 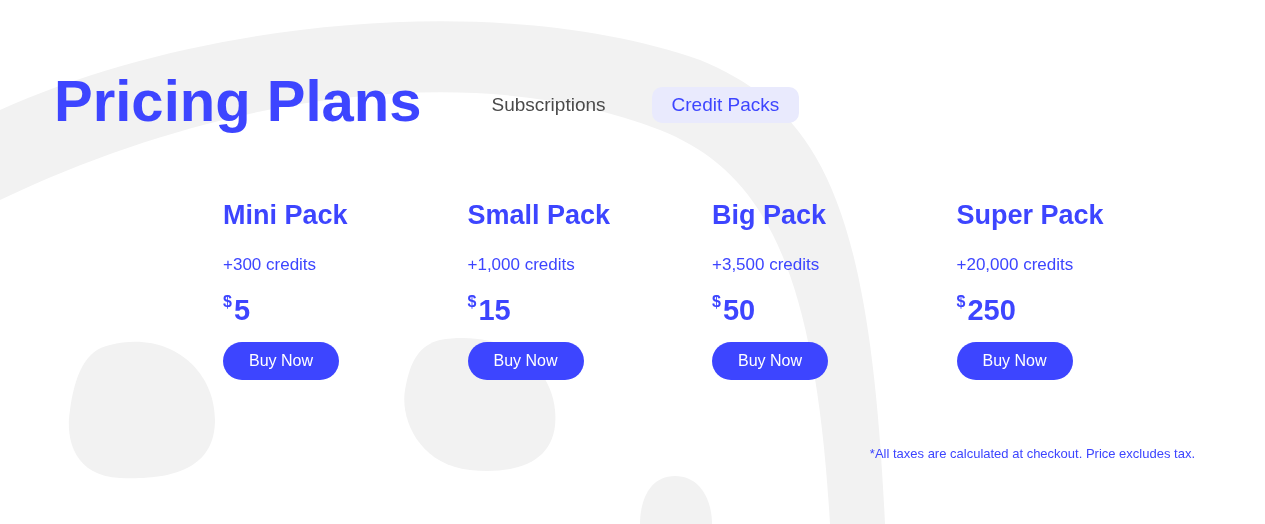 I want to click on price: 250, so click(x=991, y=310).